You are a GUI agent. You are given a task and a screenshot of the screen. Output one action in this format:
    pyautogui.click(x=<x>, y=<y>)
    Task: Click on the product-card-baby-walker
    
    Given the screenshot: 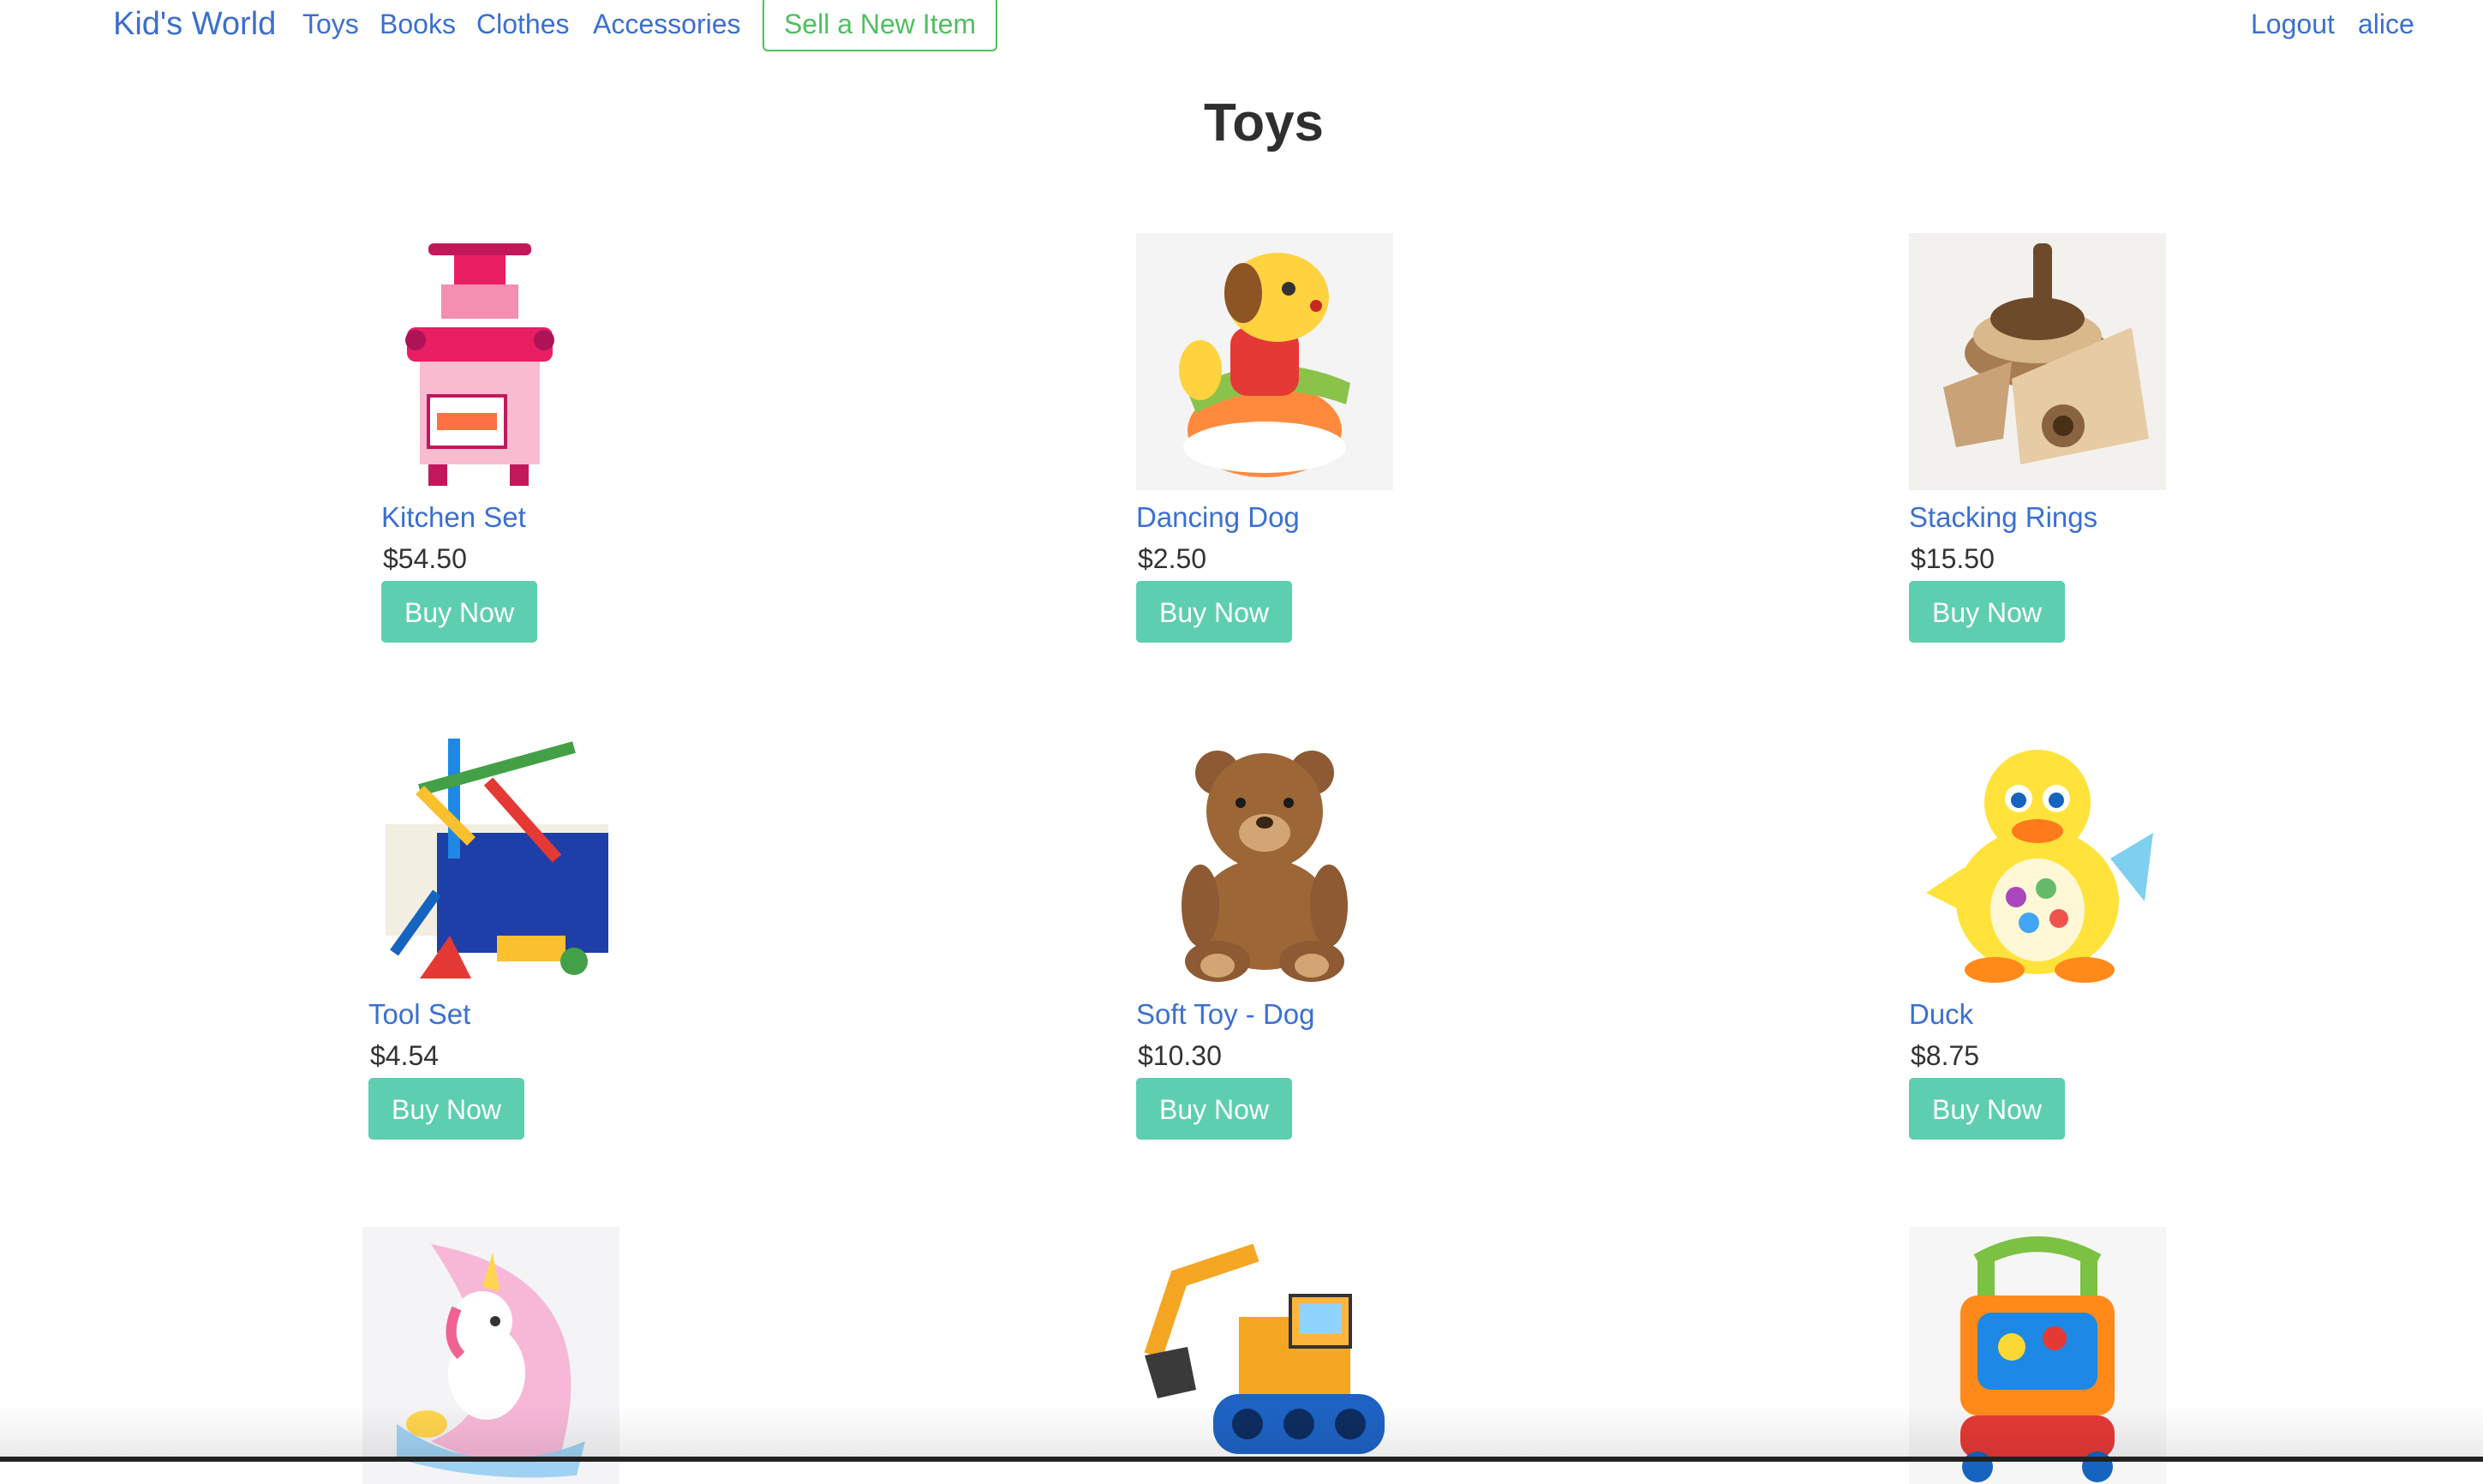 What is the action you would take?
    pyautogui.click(x=2089, y=1355)
    